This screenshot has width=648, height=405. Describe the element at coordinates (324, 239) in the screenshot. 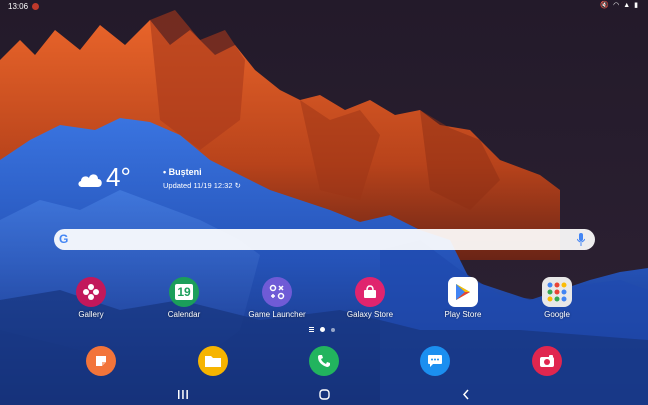

I see `google-search-bar: G` at that location.